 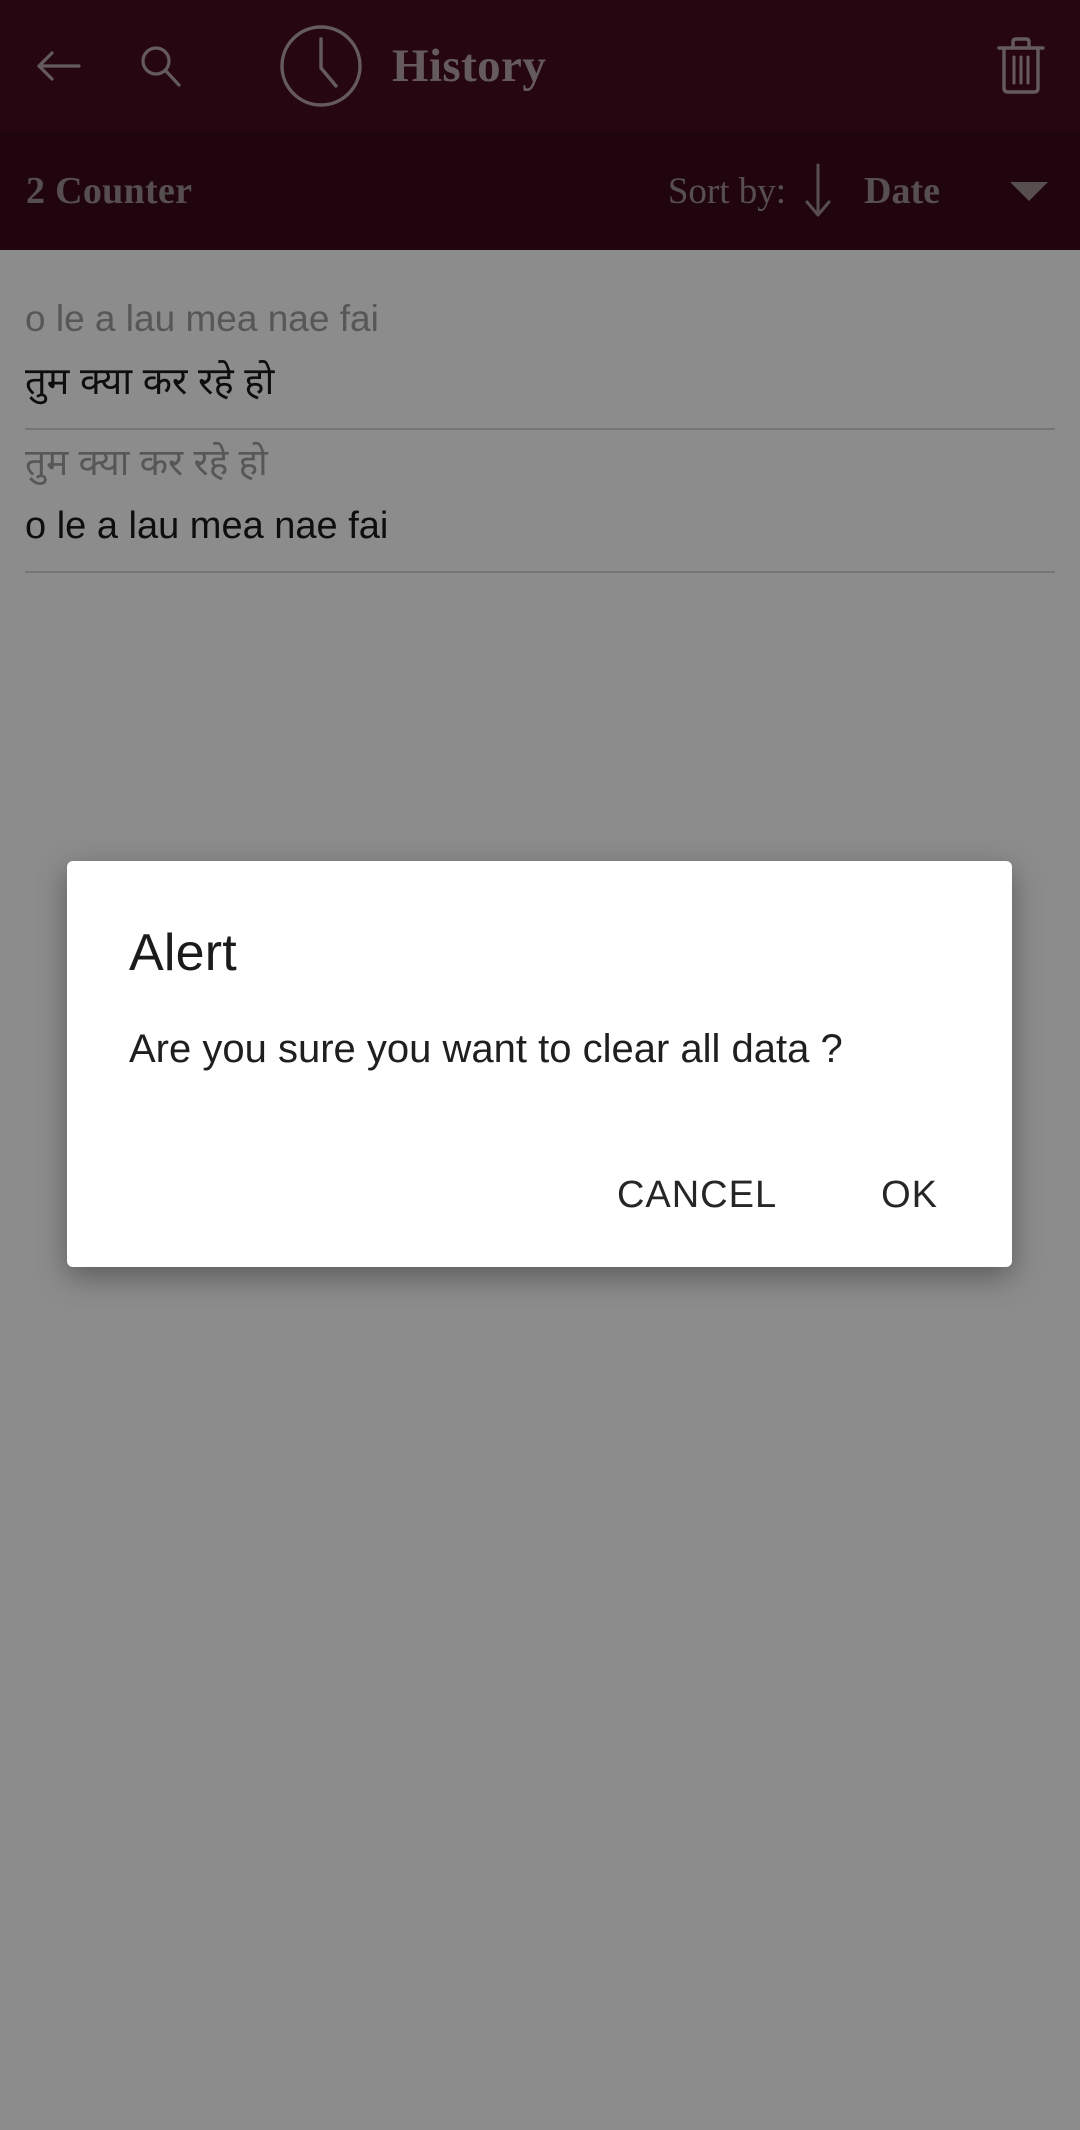 I want to click on dialog-actions: CANCEL OK, so click(x=539, y=1212).